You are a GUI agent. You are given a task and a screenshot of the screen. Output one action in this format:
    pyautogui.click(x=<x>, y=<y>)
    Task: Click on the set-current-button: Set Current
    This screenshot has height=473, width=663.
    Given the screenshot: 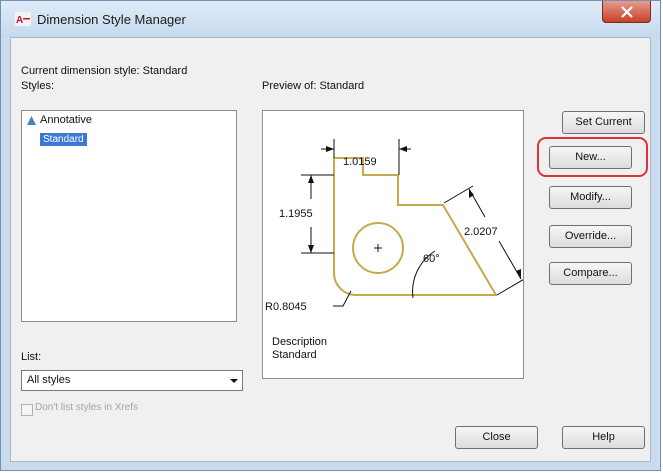 What is the action you would take?
    pyautogui.click(x=603, y=122)
    